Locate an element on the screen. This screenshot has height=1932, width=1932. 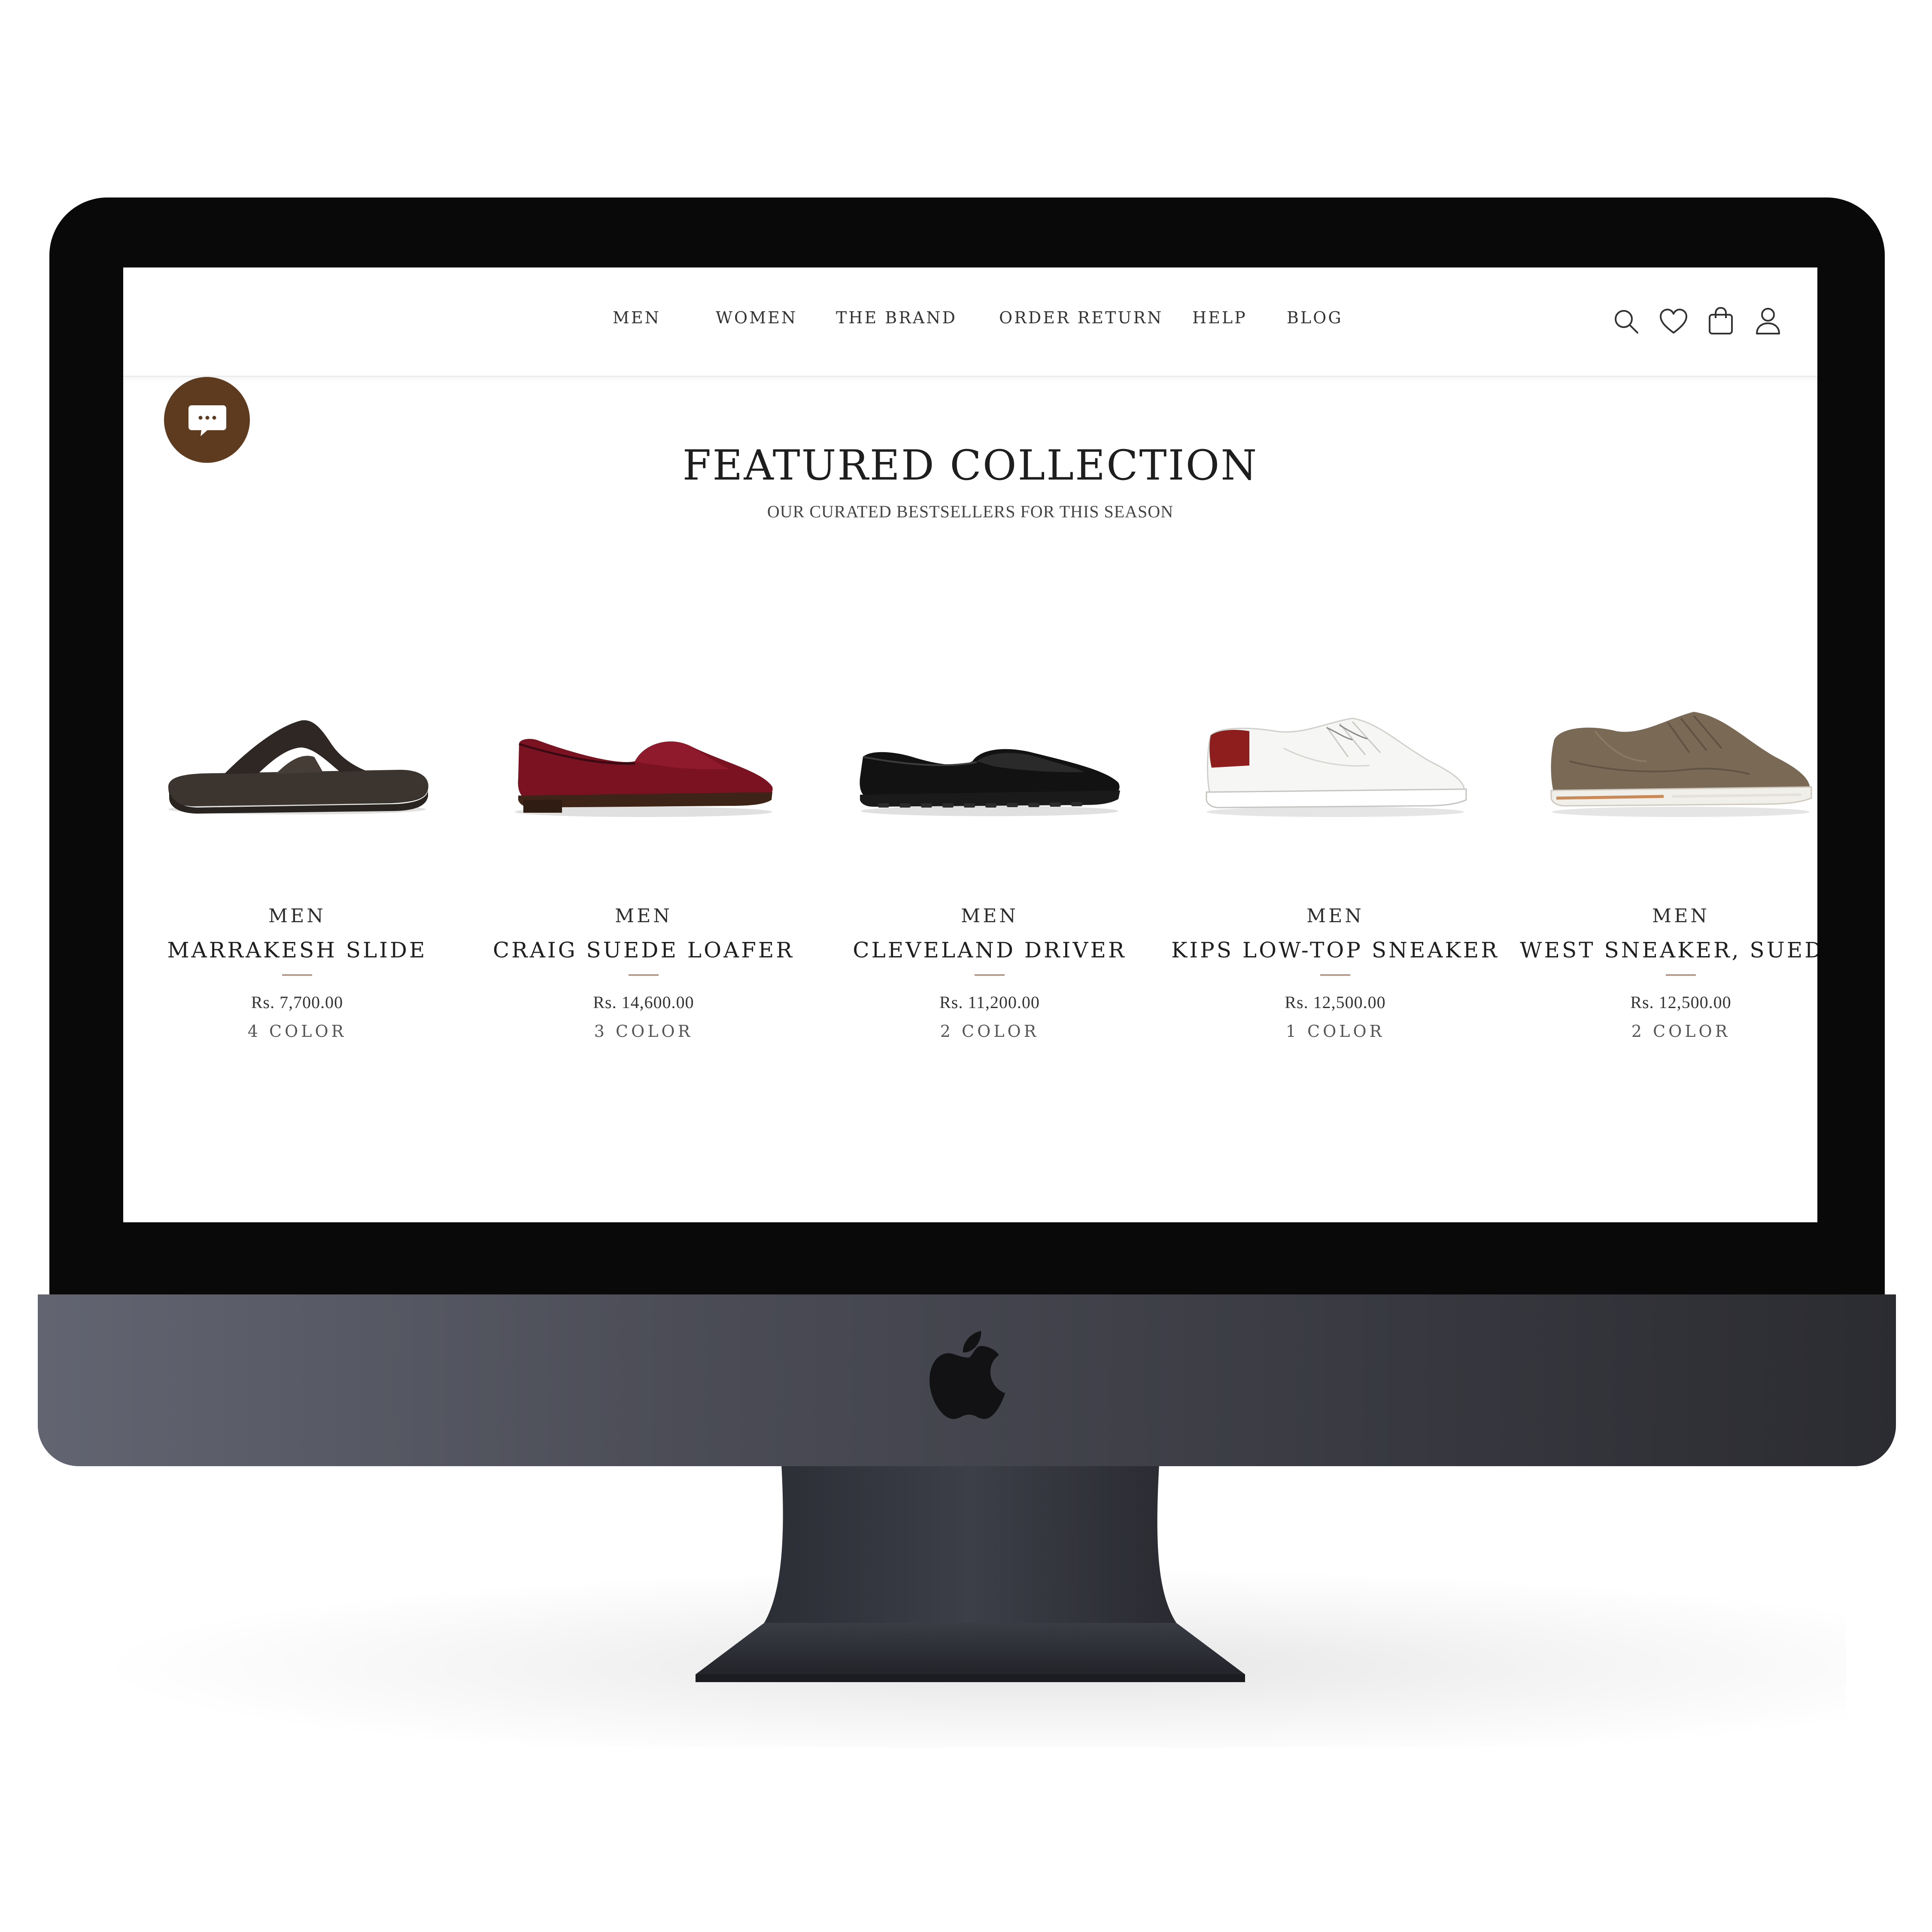
nav-item-the-brand: THE BRAND is located at coordinates (896, 317).